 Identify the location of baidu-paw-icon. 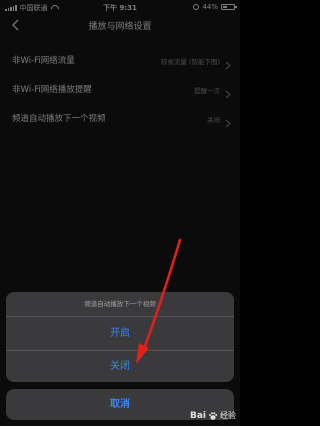
(213, 415).